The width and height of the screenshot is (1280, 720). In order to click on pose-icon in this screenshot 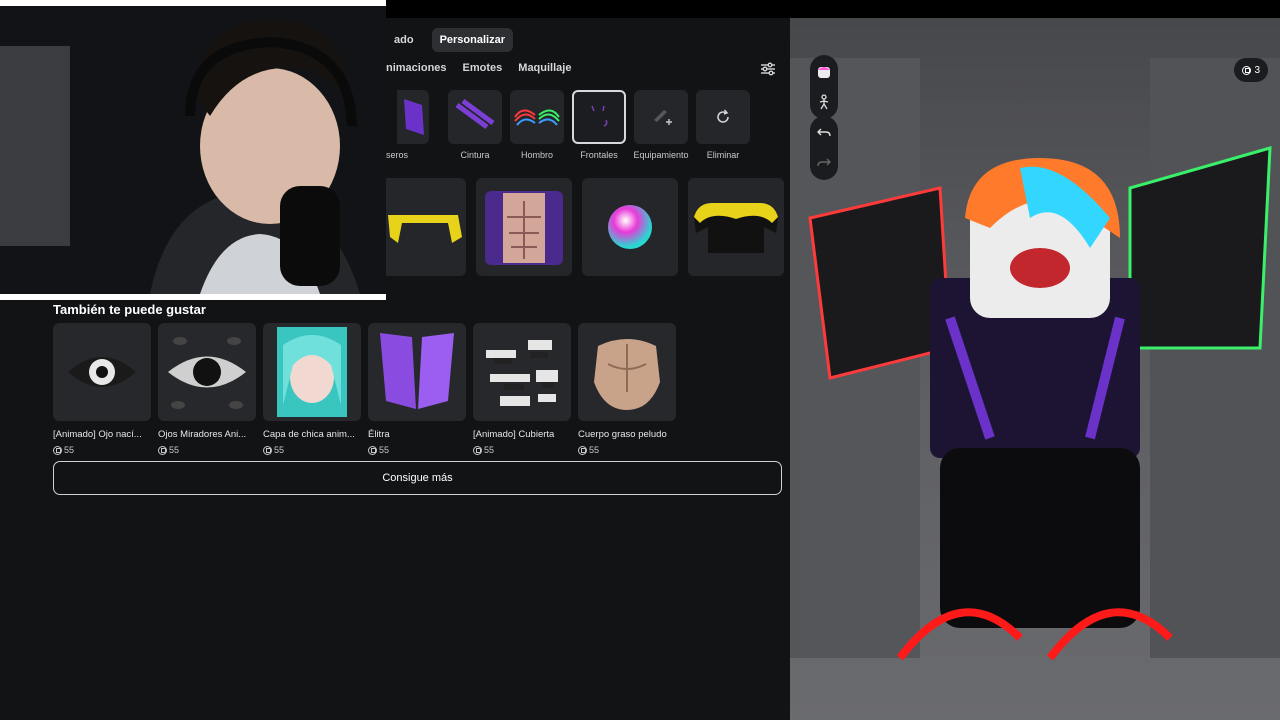, I will do `click(824, 102)`.